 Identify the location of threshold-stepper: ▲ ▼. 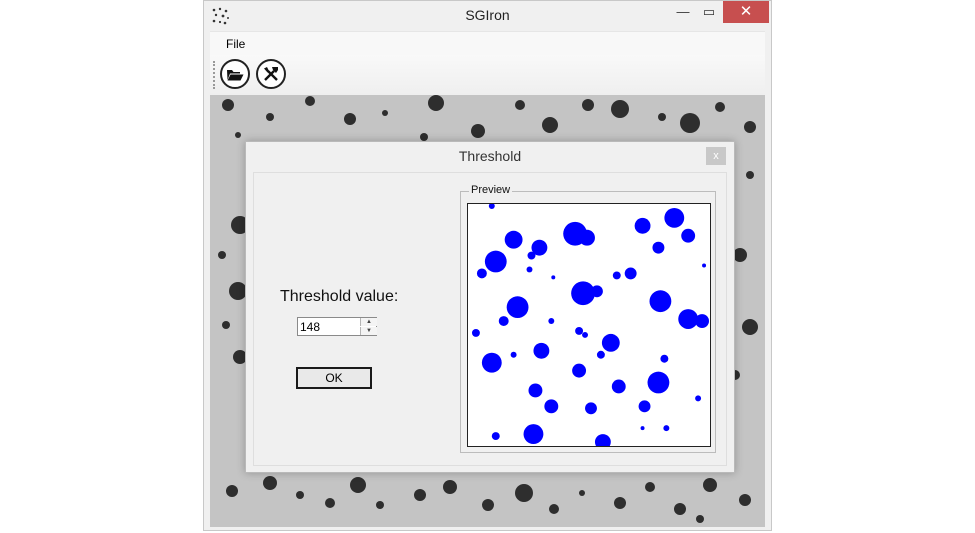
(337, 326).